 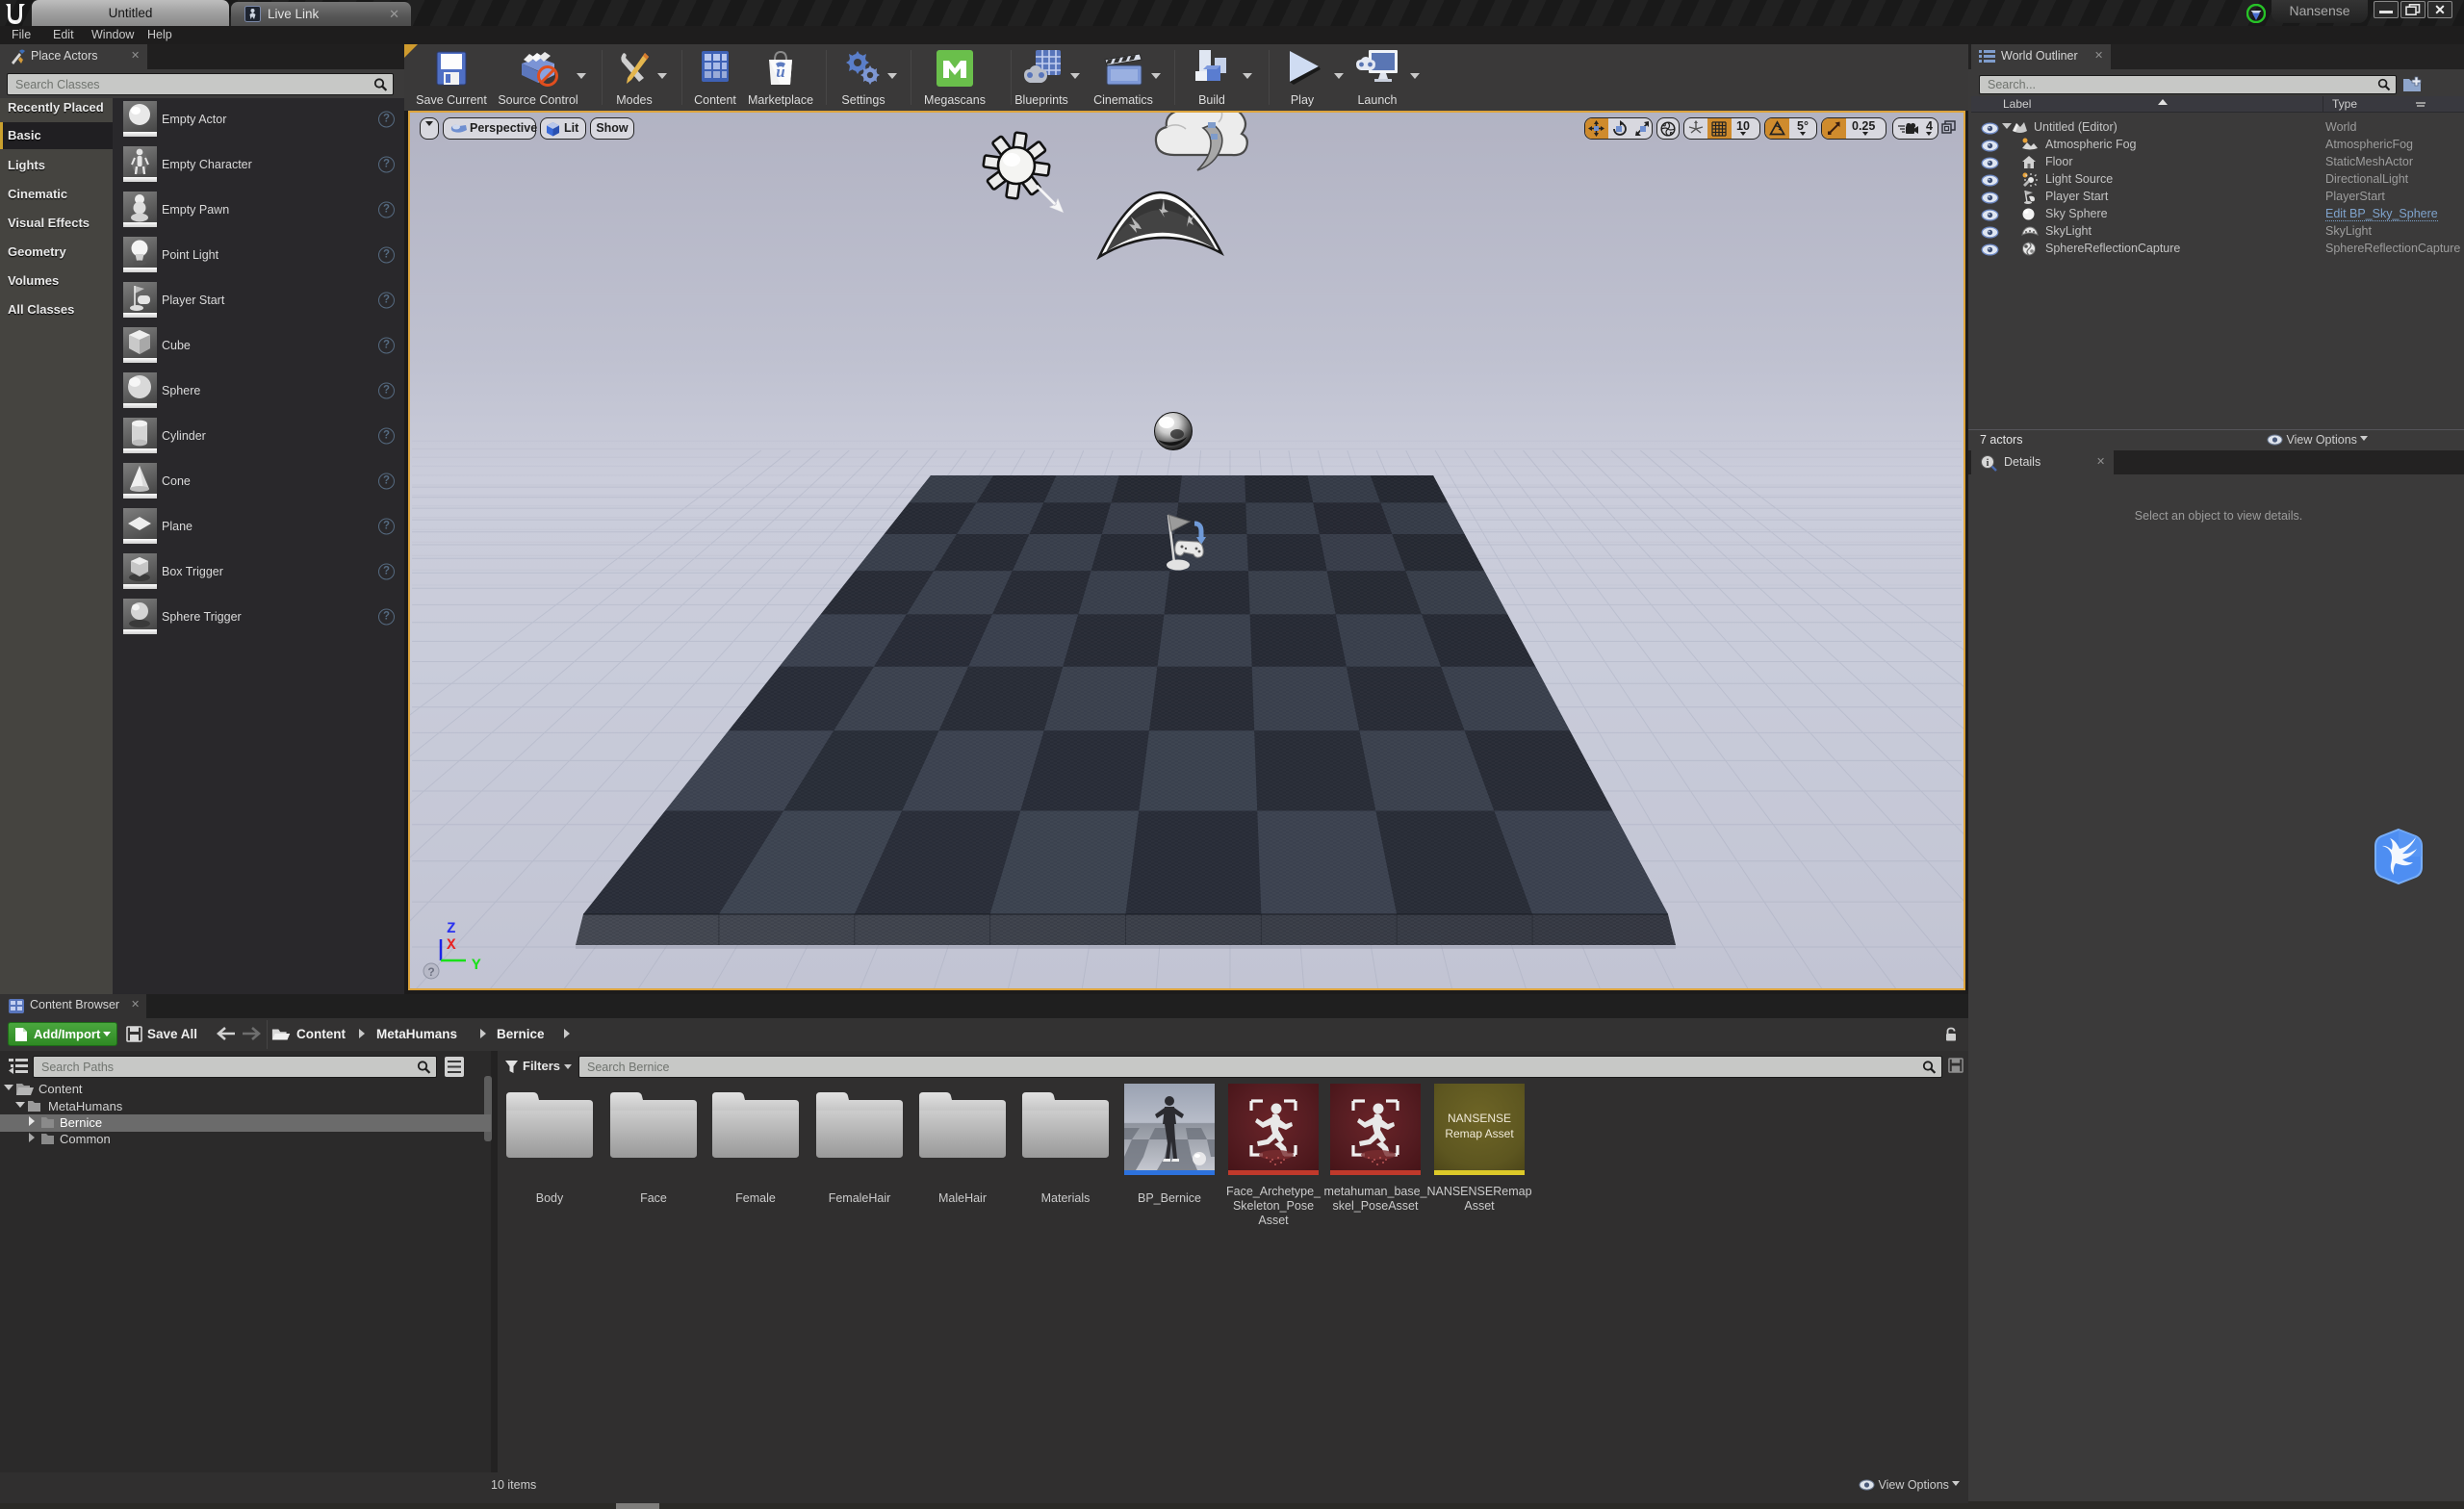 What do you see at coordinates (1988, 463) in the screenshot?
I see `svg-text: i` at bounding box center [1988, 463].